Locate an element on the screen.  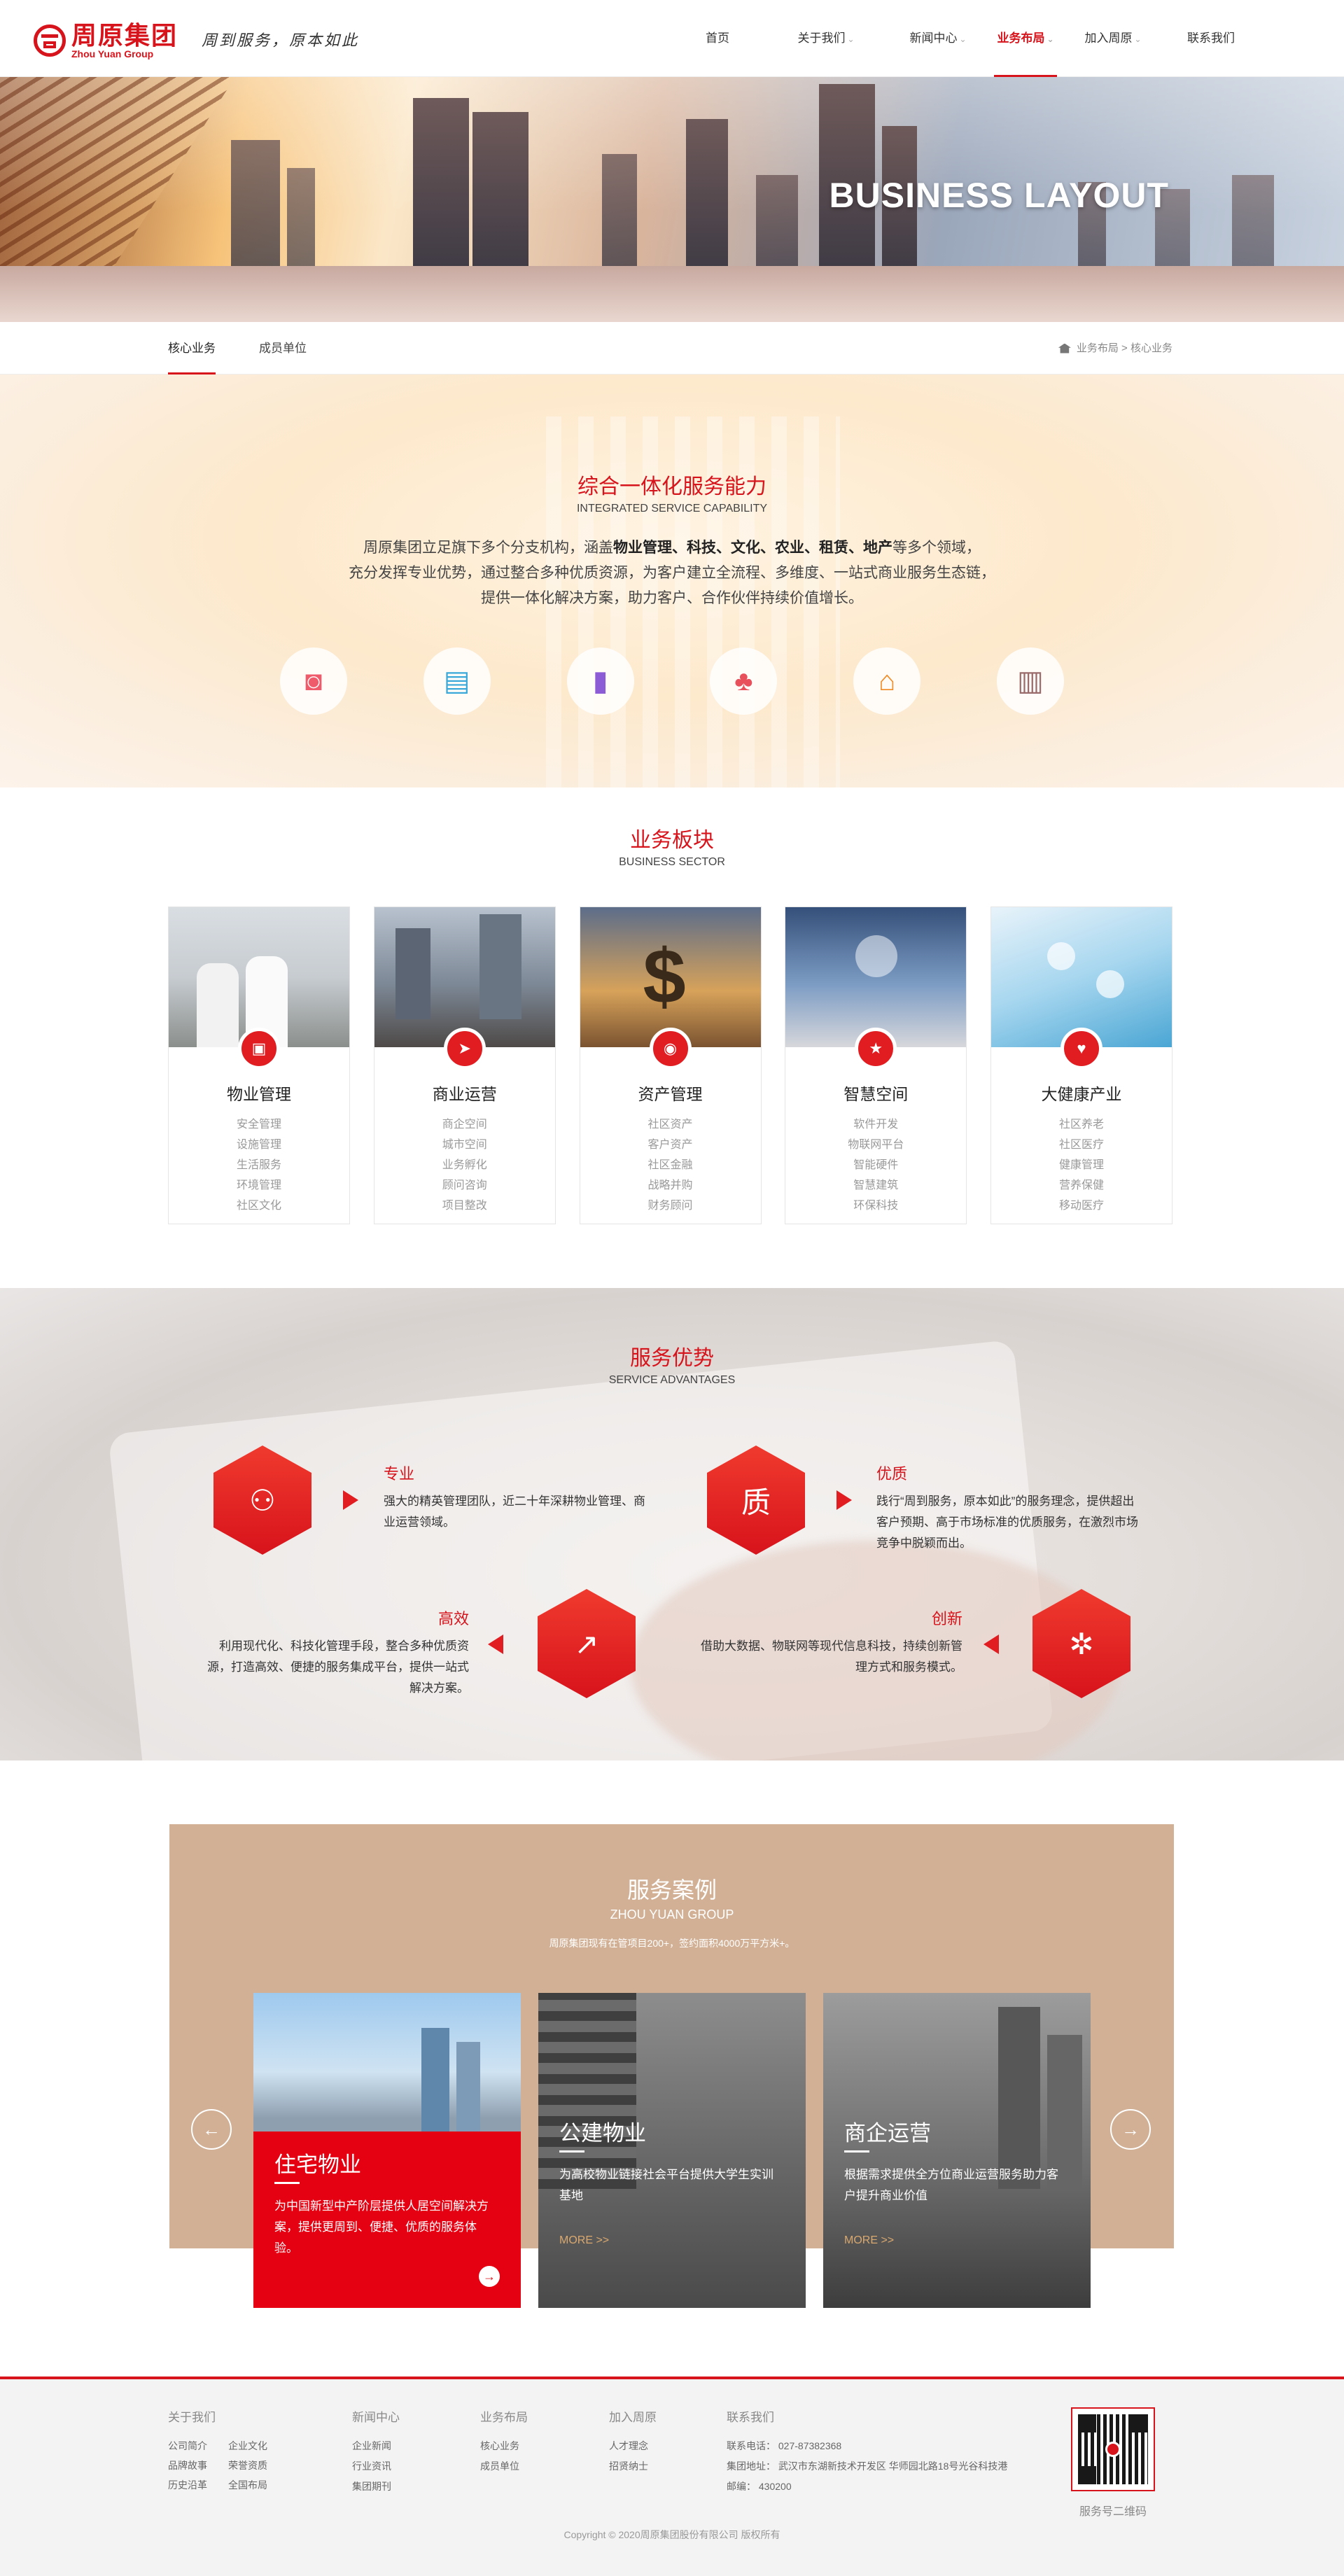
nav-item-news: 新闻中心 ⌄ is located at coordinates (938, 38).